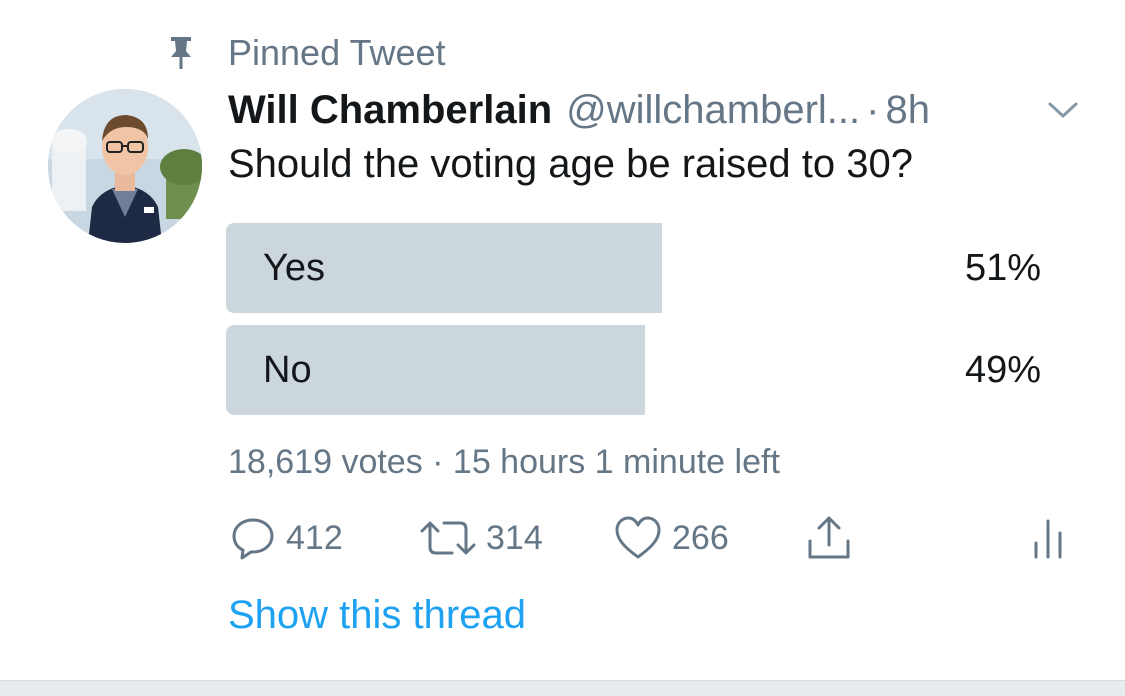 This screenshot has width=1125, height=696. Describe the element at coordinates (638, 537) in the screenshot. I see `heart-icon` at that location.